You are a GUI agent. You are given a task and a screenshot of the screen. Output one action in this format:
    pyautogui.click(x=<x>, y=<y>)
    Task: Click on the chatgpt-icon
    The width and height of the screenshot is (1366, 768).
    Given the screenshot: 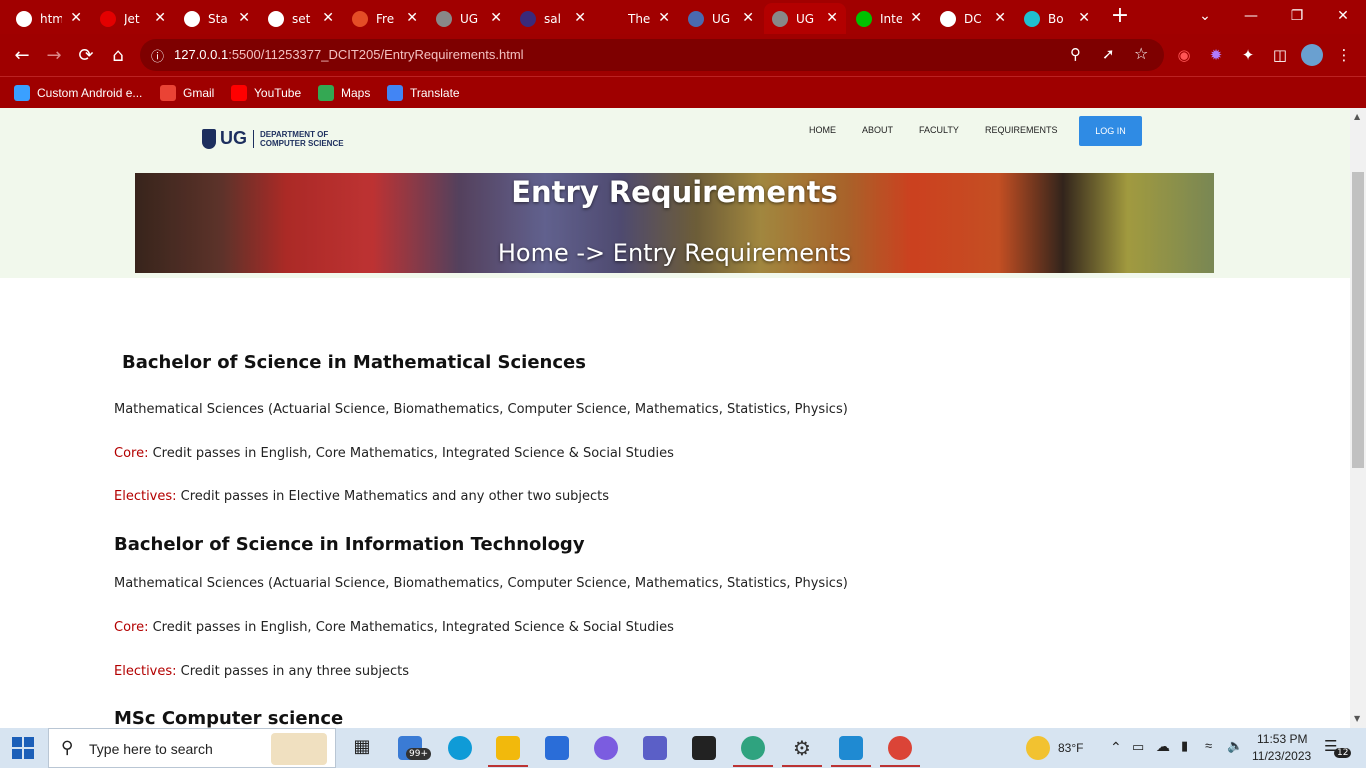 What is the action you would take?
    pyautogui.click(x=753, y=748)
    